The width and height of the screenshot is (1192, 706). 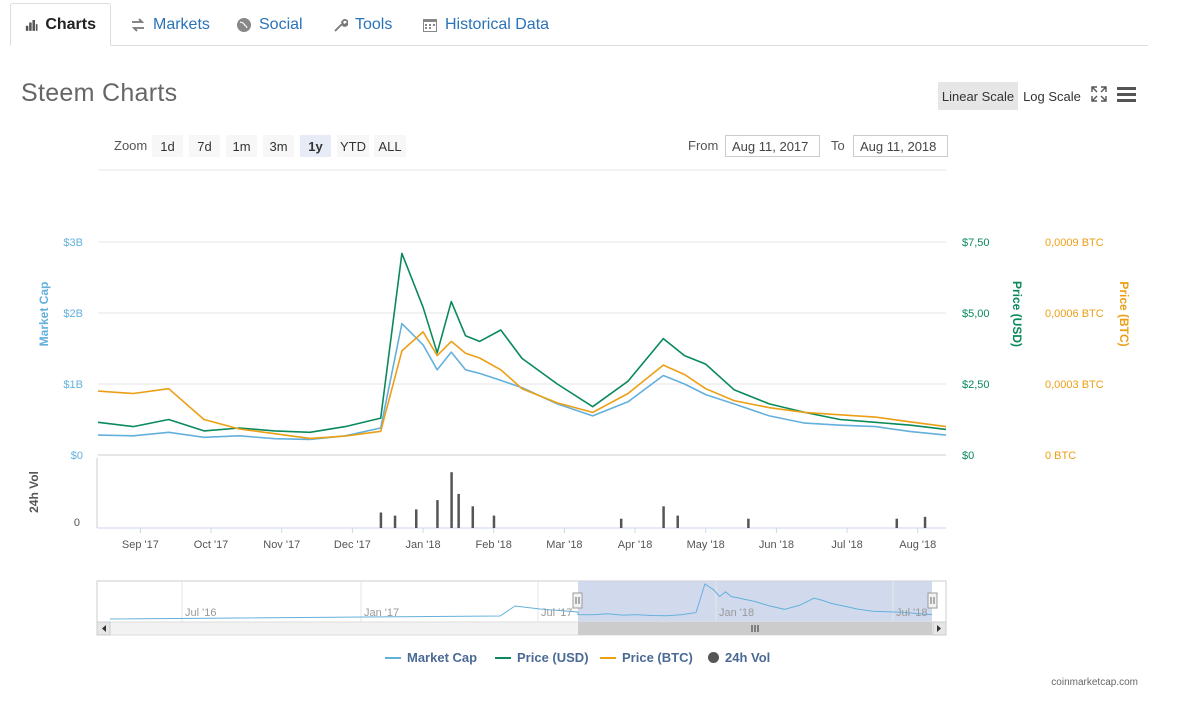 I want to click on price-usd-axis: $0 $2,50 $5,00 $7,50, so click(x=976, y=349).